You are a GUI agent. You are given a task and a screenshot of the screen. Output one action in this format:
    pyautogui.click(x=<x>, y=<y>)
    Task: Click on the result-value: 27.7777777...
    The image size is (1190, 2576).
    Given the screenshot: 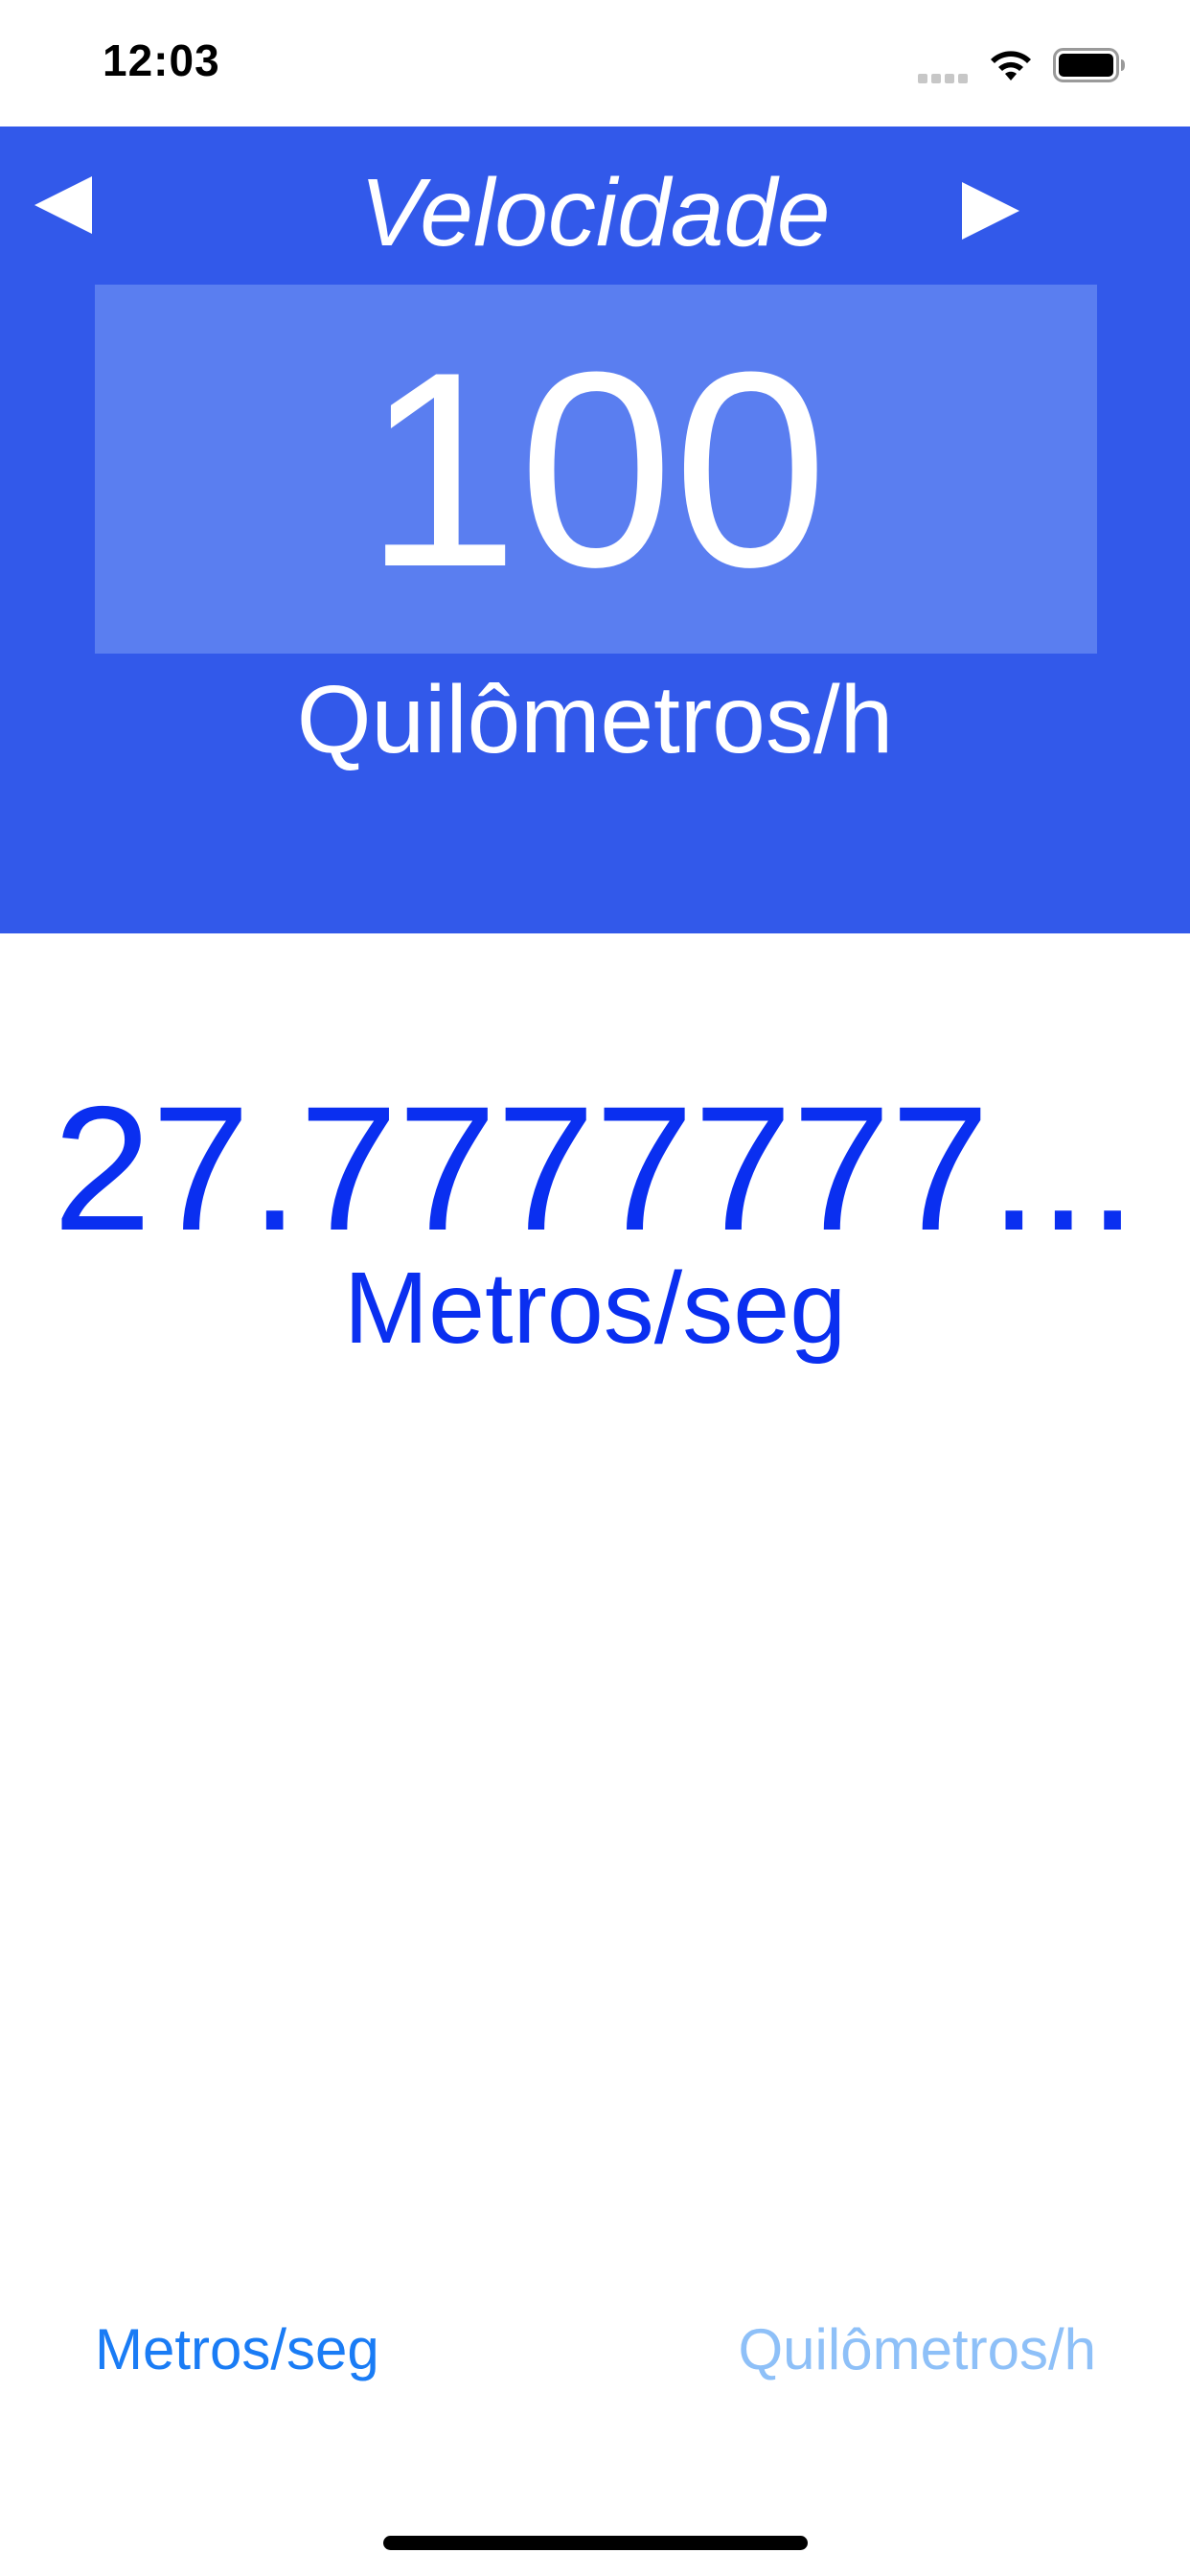 What is the action you would take?
    pyautogui.click(x=595, y=1169)
    